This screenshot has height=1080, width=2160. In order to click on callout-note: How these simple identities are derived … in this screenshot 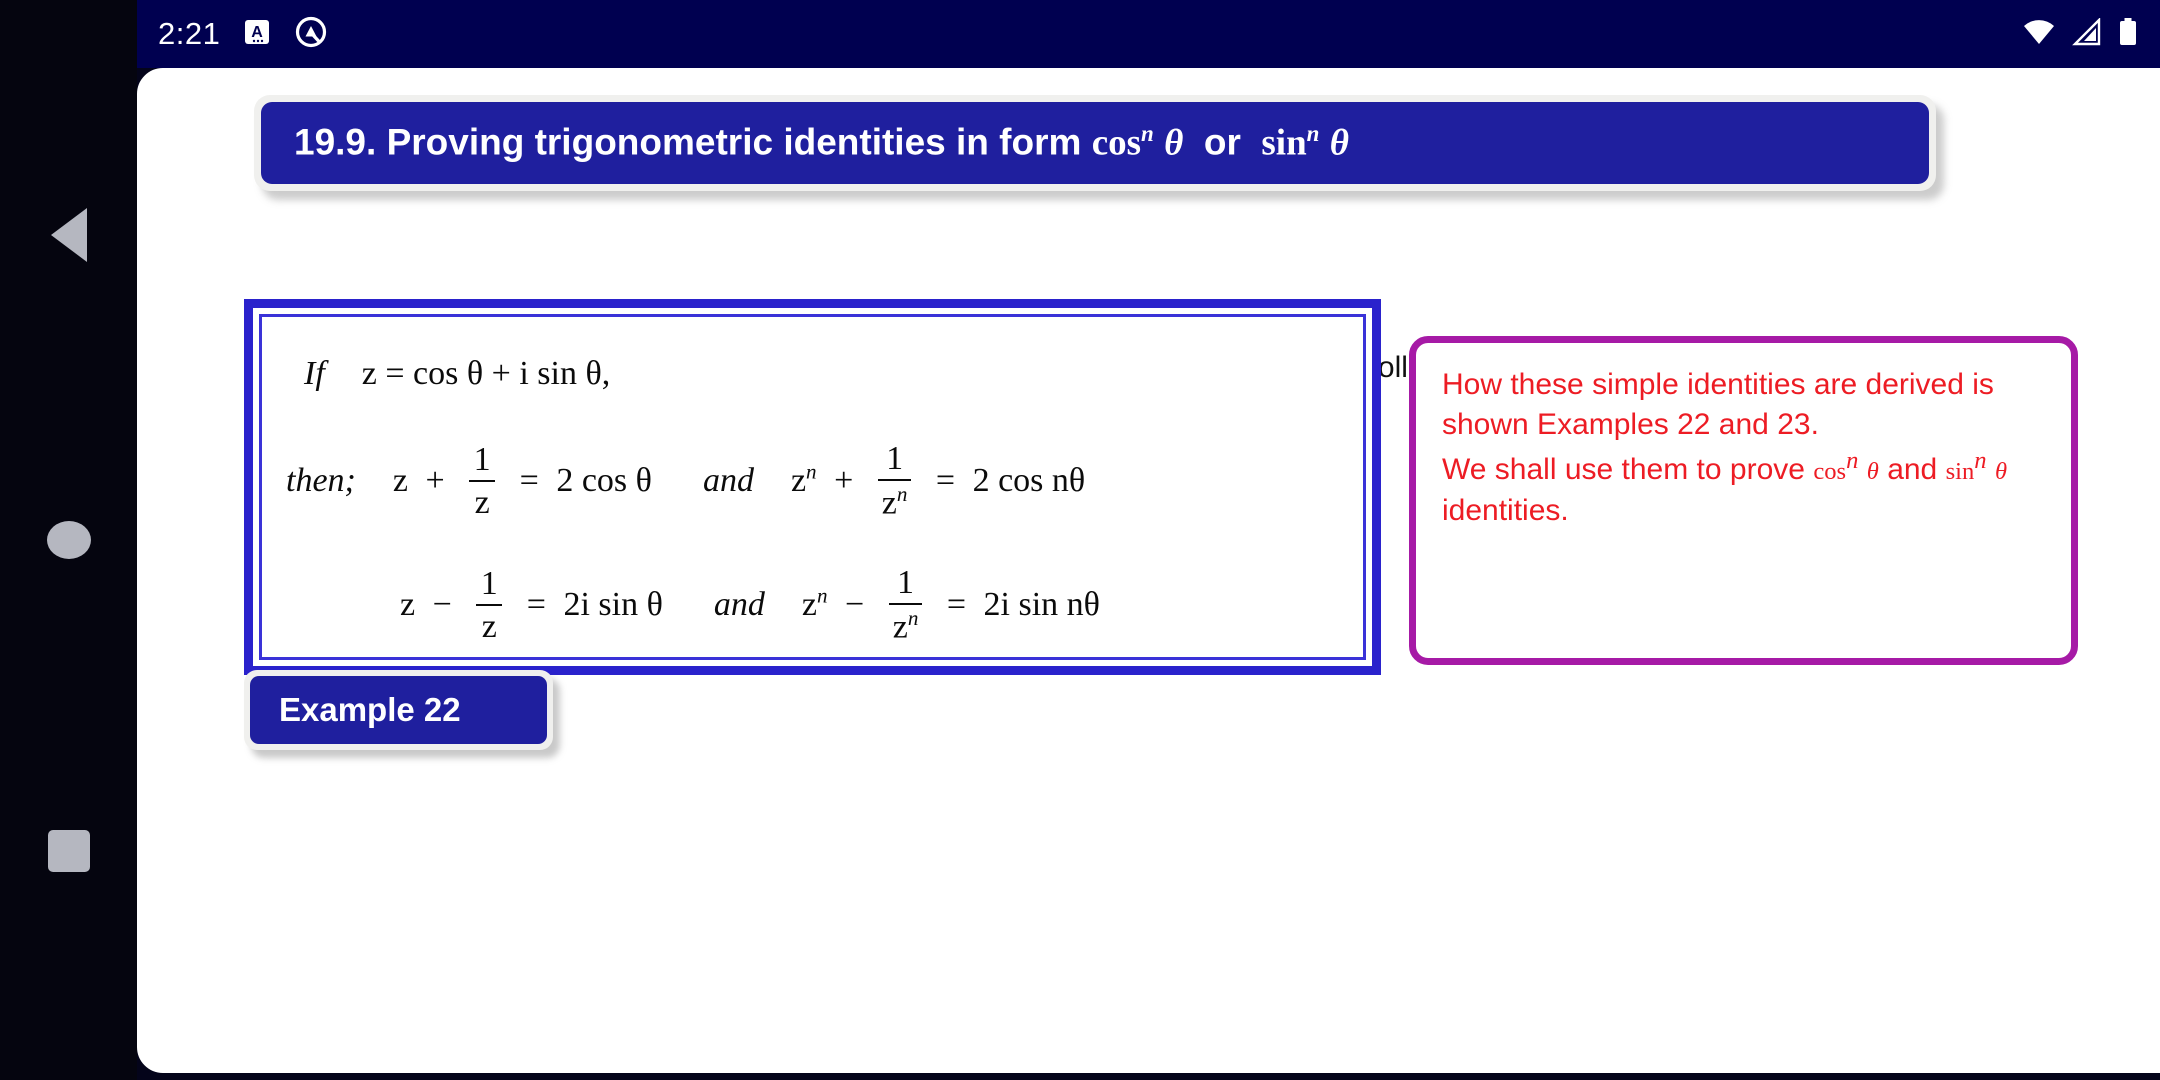, I will do `click(1743, 500)`.